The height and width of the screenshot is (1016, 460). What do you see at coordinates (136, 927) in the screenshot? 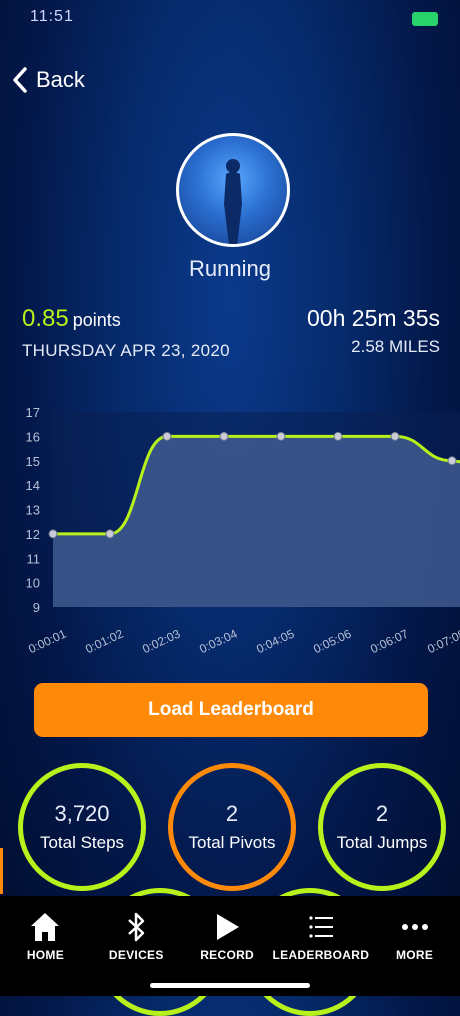
I see `bluetooth-icon` at bounding box center [136, 927].